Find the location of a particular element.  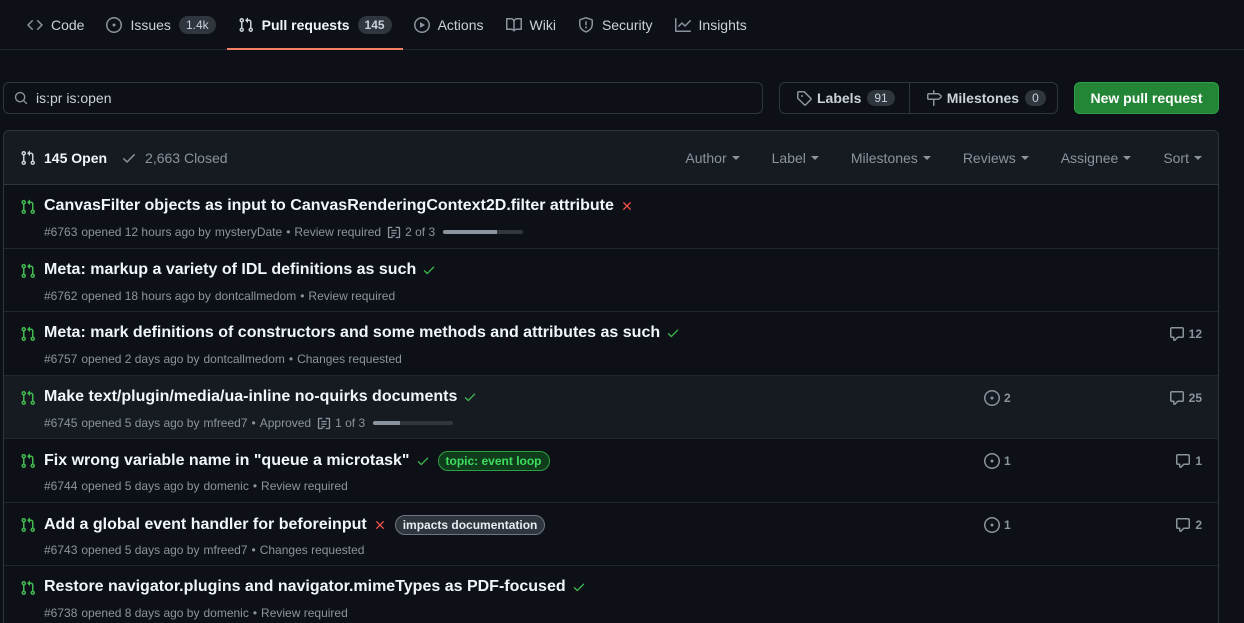

milestones-count: 0 is located at coordinates (1035, 98).